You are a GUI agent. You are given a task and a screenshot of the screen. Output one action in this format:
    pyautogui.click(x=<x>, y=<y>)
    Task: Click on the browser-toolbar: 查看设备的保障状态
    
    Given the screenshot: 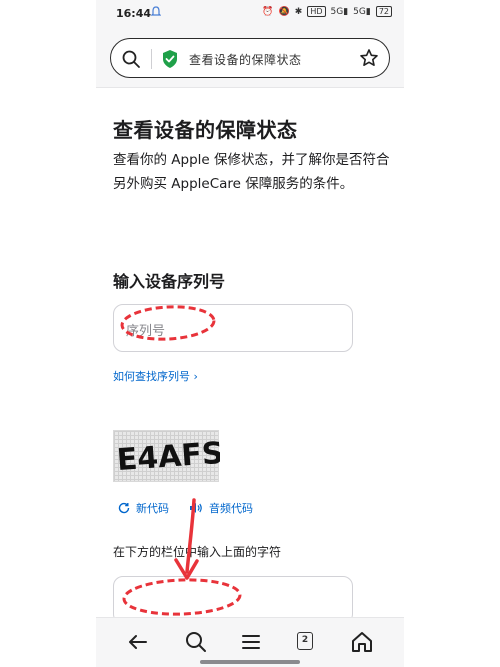 What is the action you would take?
    pyautogui.click(x=250, y=57)
    